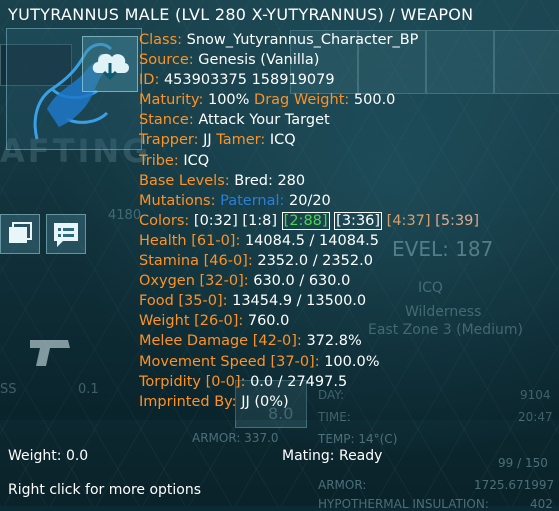  What do you see at coordinates (228, 100) in the screenshot?
I see `value: 100%` at bounding box center [228, 100].